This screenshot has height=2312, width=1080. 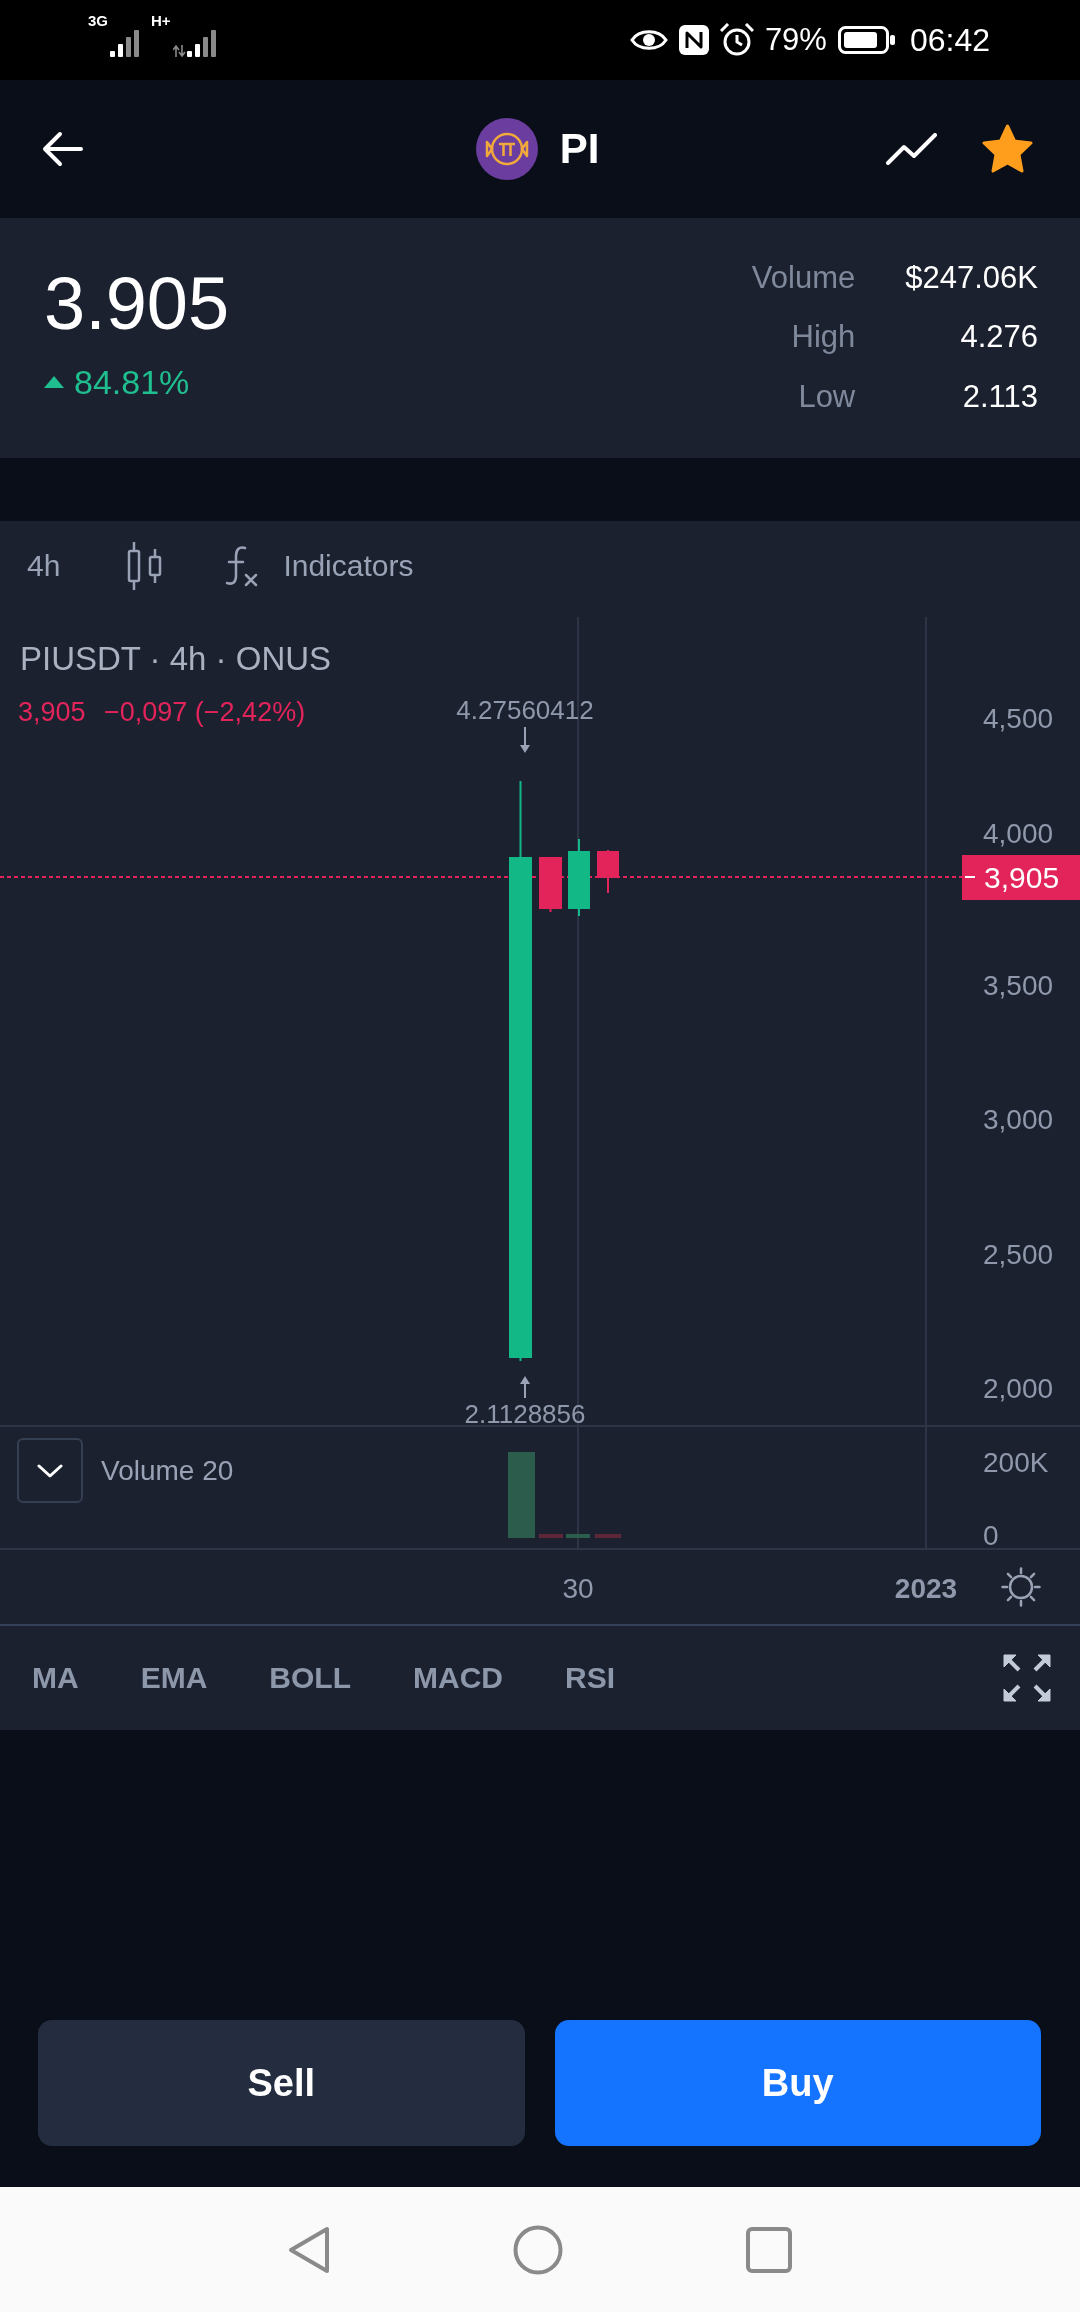 I want to click on price-axis-label: 2,500, so click(x=1018, y=1255).